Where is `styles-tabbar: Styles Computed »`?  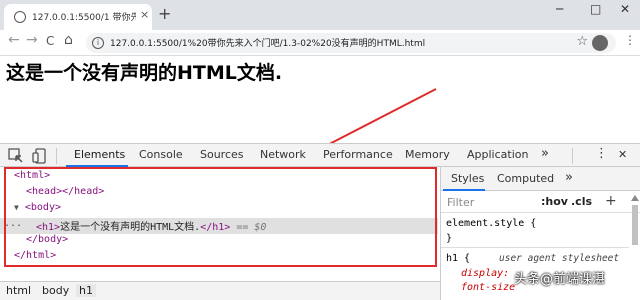 styles-tabbar: Styles Computed » is located at coordinates (540, 179).